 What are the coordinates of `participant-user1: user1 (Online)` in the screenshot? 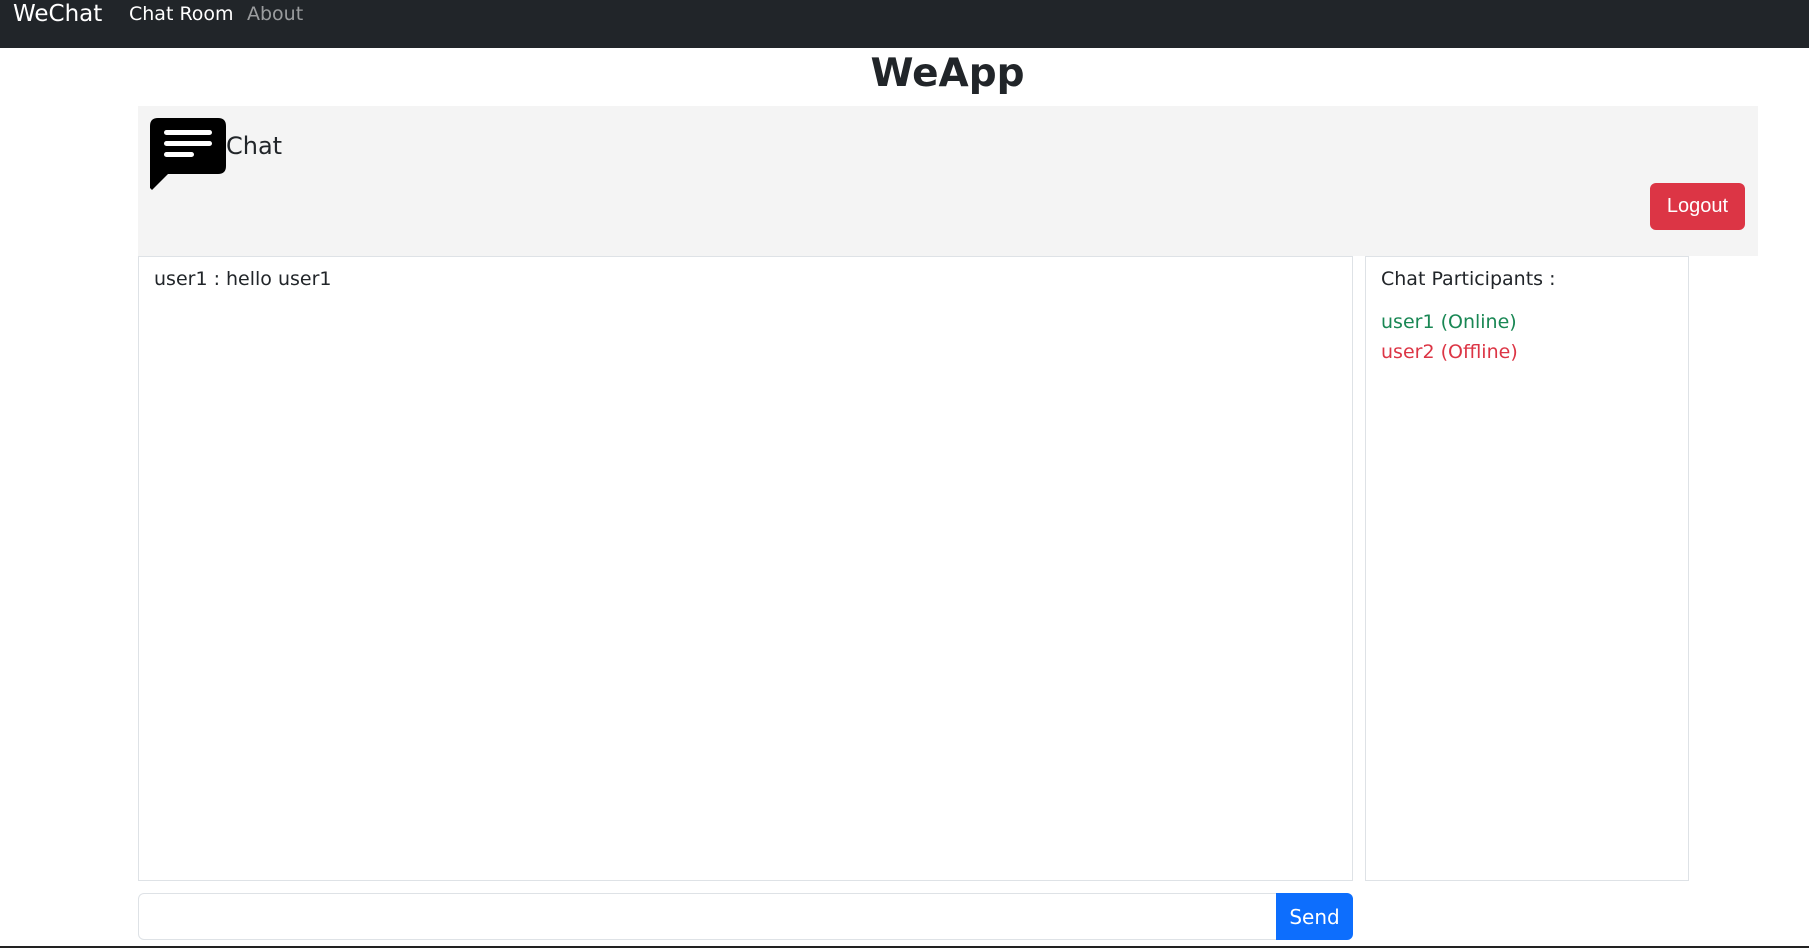 It's located at (1449, 322).